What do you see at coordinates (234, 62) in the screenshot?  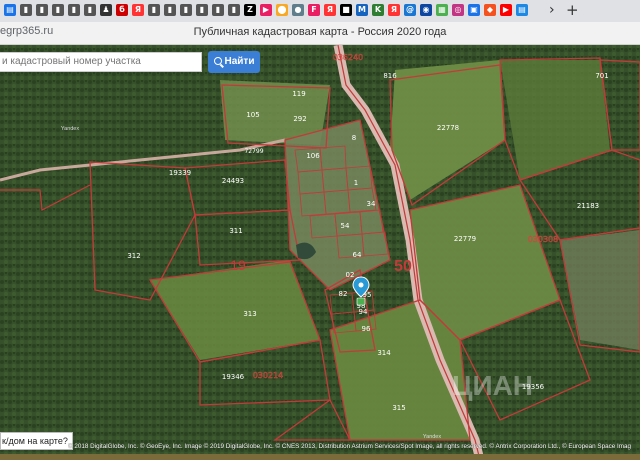 I see `find-button: Найти` at bounding box center [234, 62].